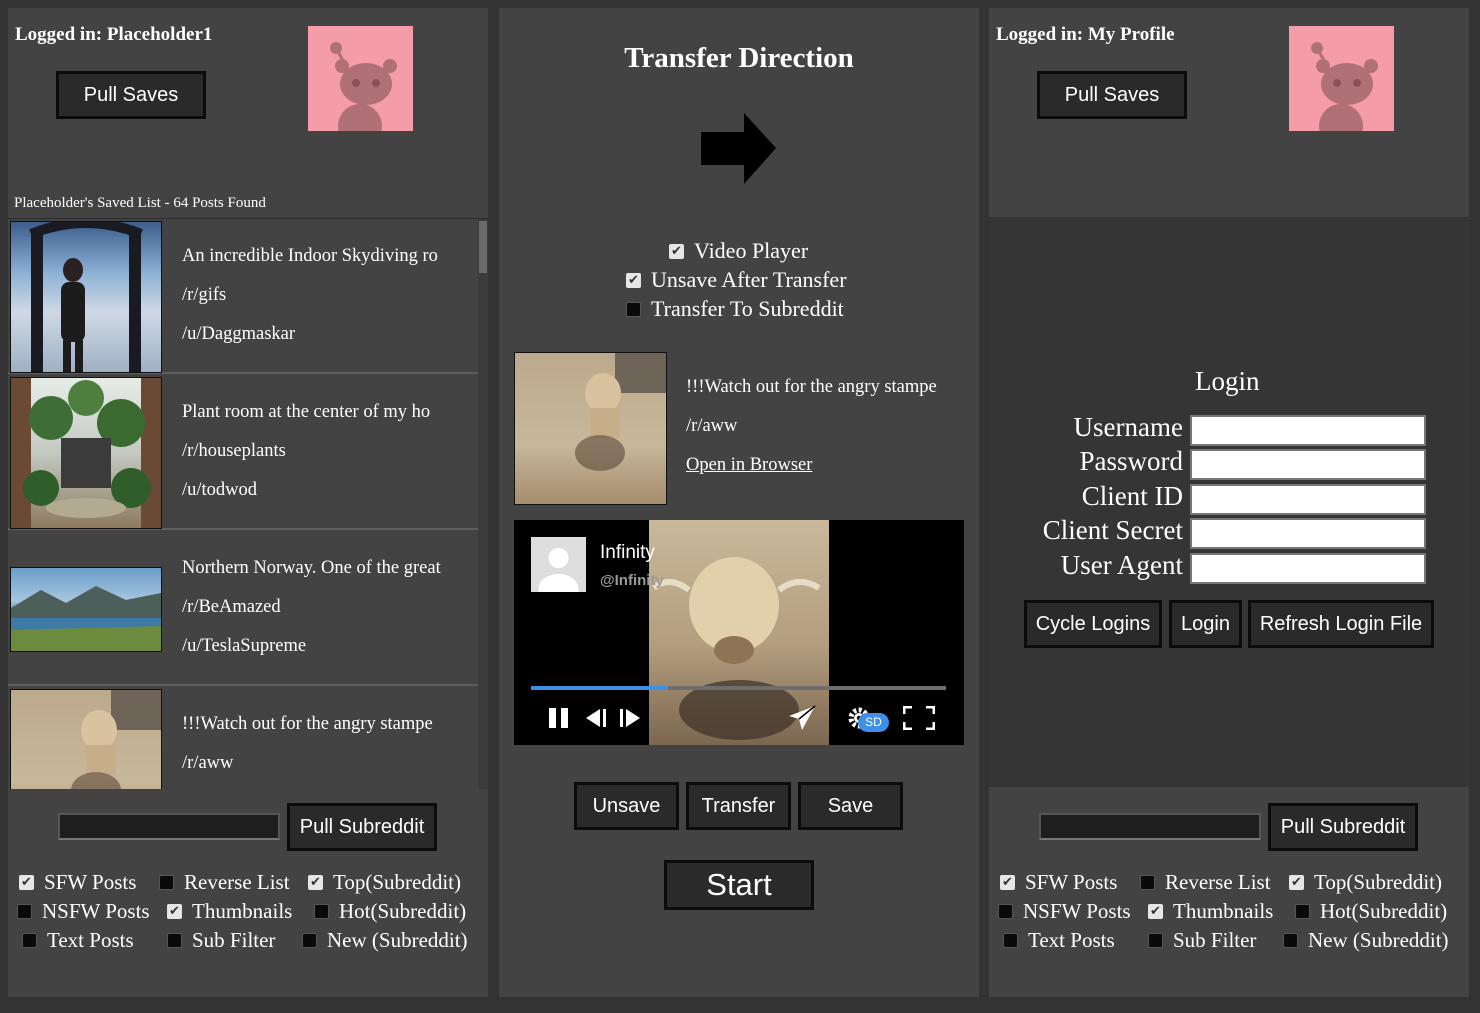 Image resolution: width=1480 pixels, height=1013 pixels. What do you see at coordinates (1205, 882) in the screenshot?
I see `right-reverse-checkbox: Reverse List` at bounding box center [1205, 882].